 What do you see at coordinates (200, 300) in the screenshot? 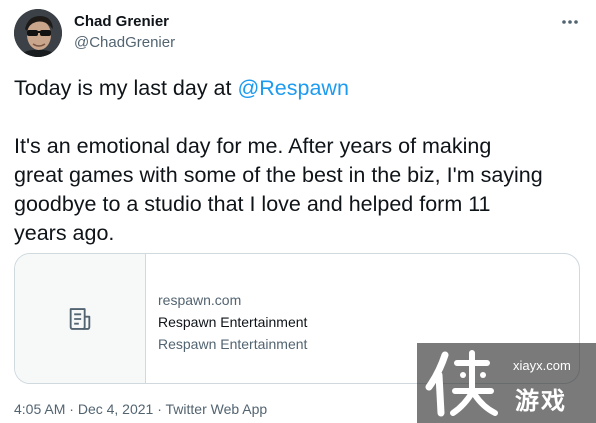
I see `link-card-domain: respawn.com` at bounding box center [200, 300].